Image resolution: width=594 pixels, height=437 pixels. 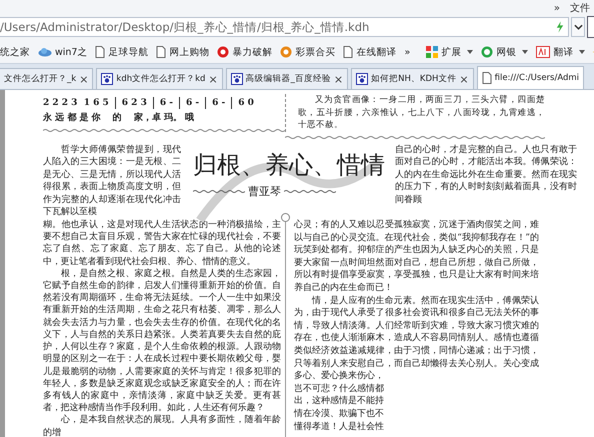 What do you see at coordinates (415, 113) in the screenshot?
I see `side-box-text: 又为贪官画像：一身二用，两面三刀，三头六臂，四面楚歌，五斗折腰，六亲惟认，七上八下，八面玲珑，九霄难逃，十恶不赦。` at bounding box center [415, 113].